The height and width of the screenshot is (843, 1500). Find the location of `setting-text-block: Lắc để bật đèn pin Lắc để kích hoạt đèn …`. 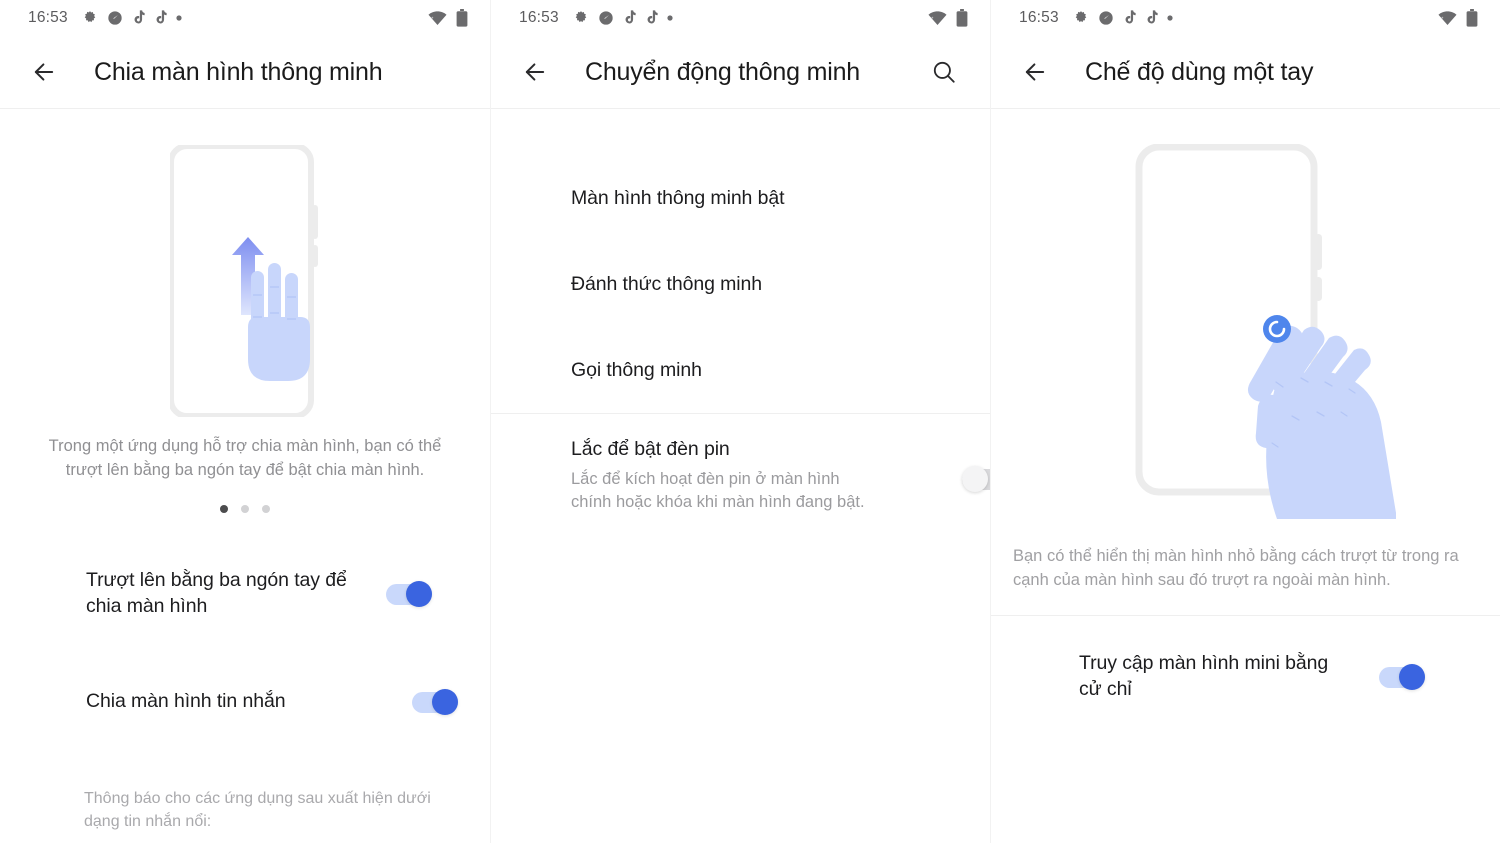

setting-text-block: Lắc để bật đèn pin Lắc để kích hoạt đèn … is located at coordinates (766, 476).